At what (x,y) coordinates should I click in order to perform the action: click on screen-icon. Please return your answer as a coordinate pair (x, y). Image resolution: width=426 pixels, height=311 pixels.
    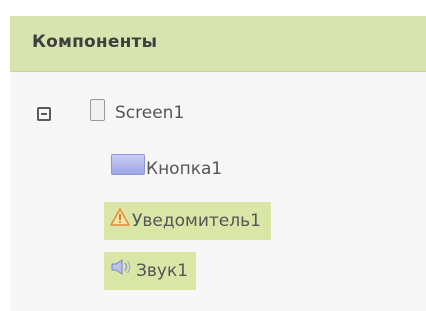
    Looking at the image, I should click on (97, 110).